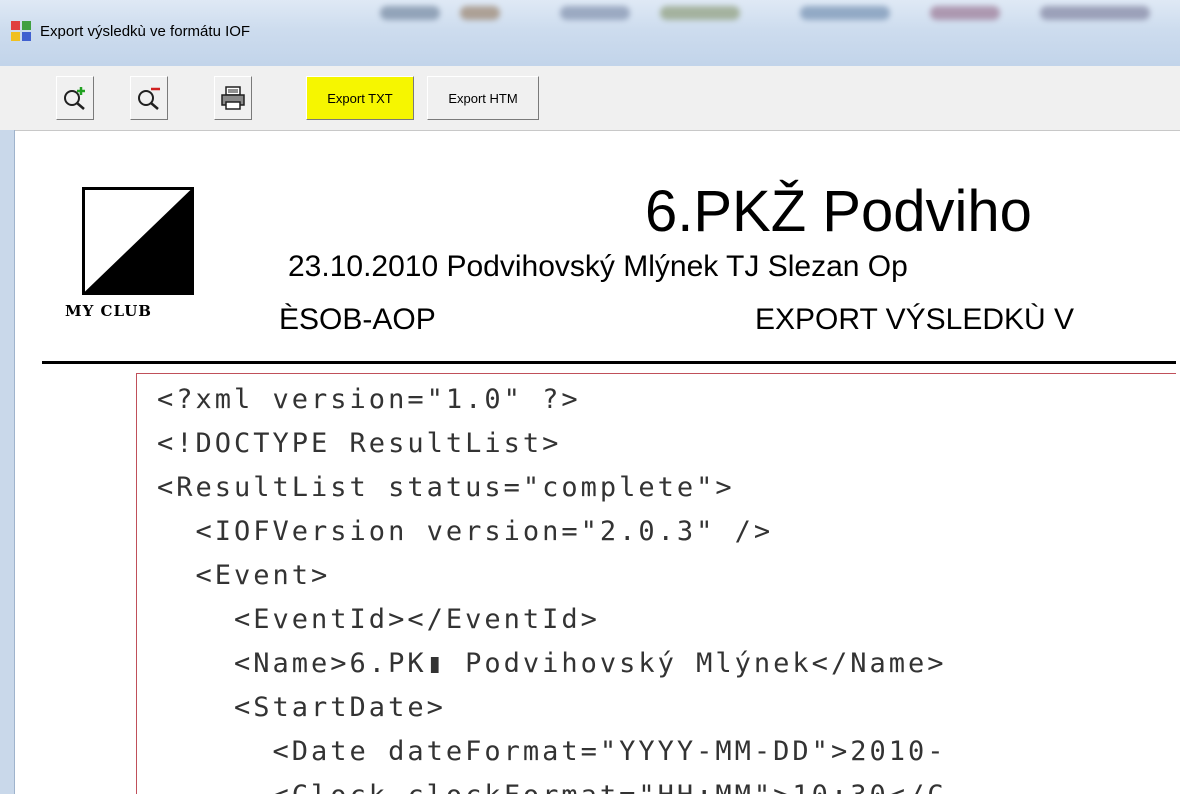  Describe the element at coordinates (838, 211) in the screenshot. I see `event-title: 6.PKŽ Podviho` at that location.